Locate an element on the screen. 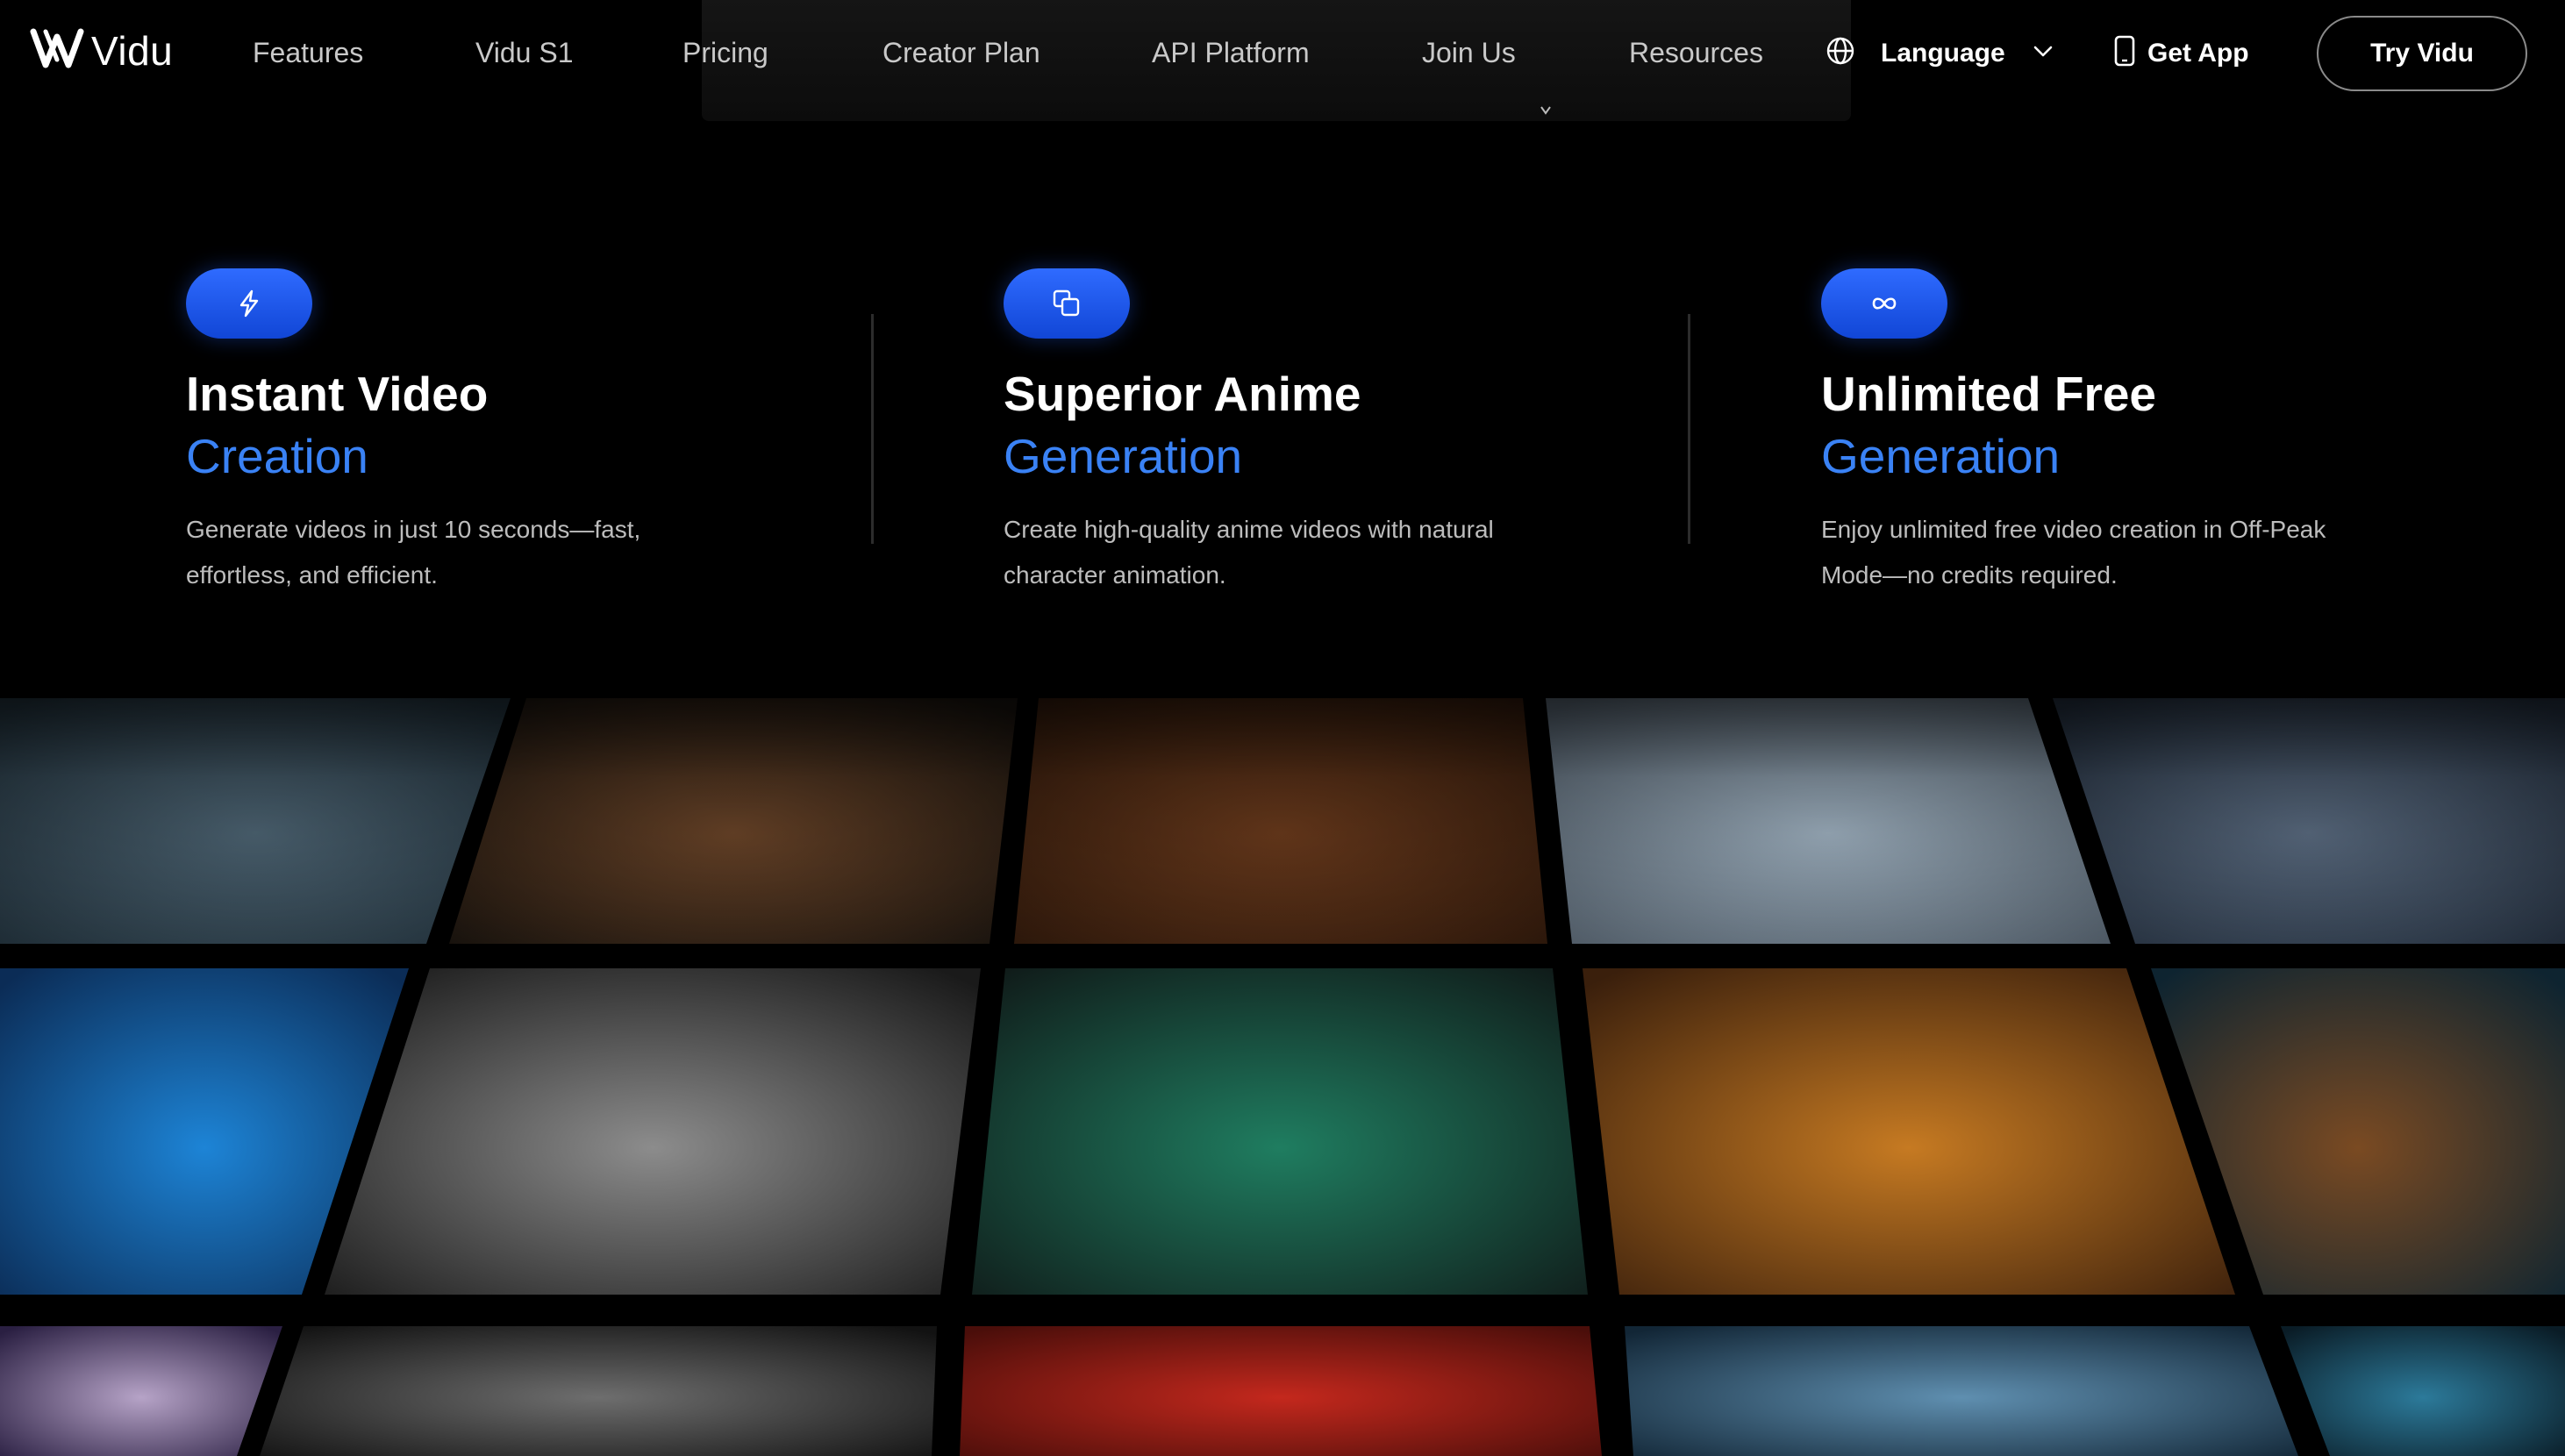 This screenshot has height=1456, width=2565. phone-icon is located at coordinates (2124, 53).